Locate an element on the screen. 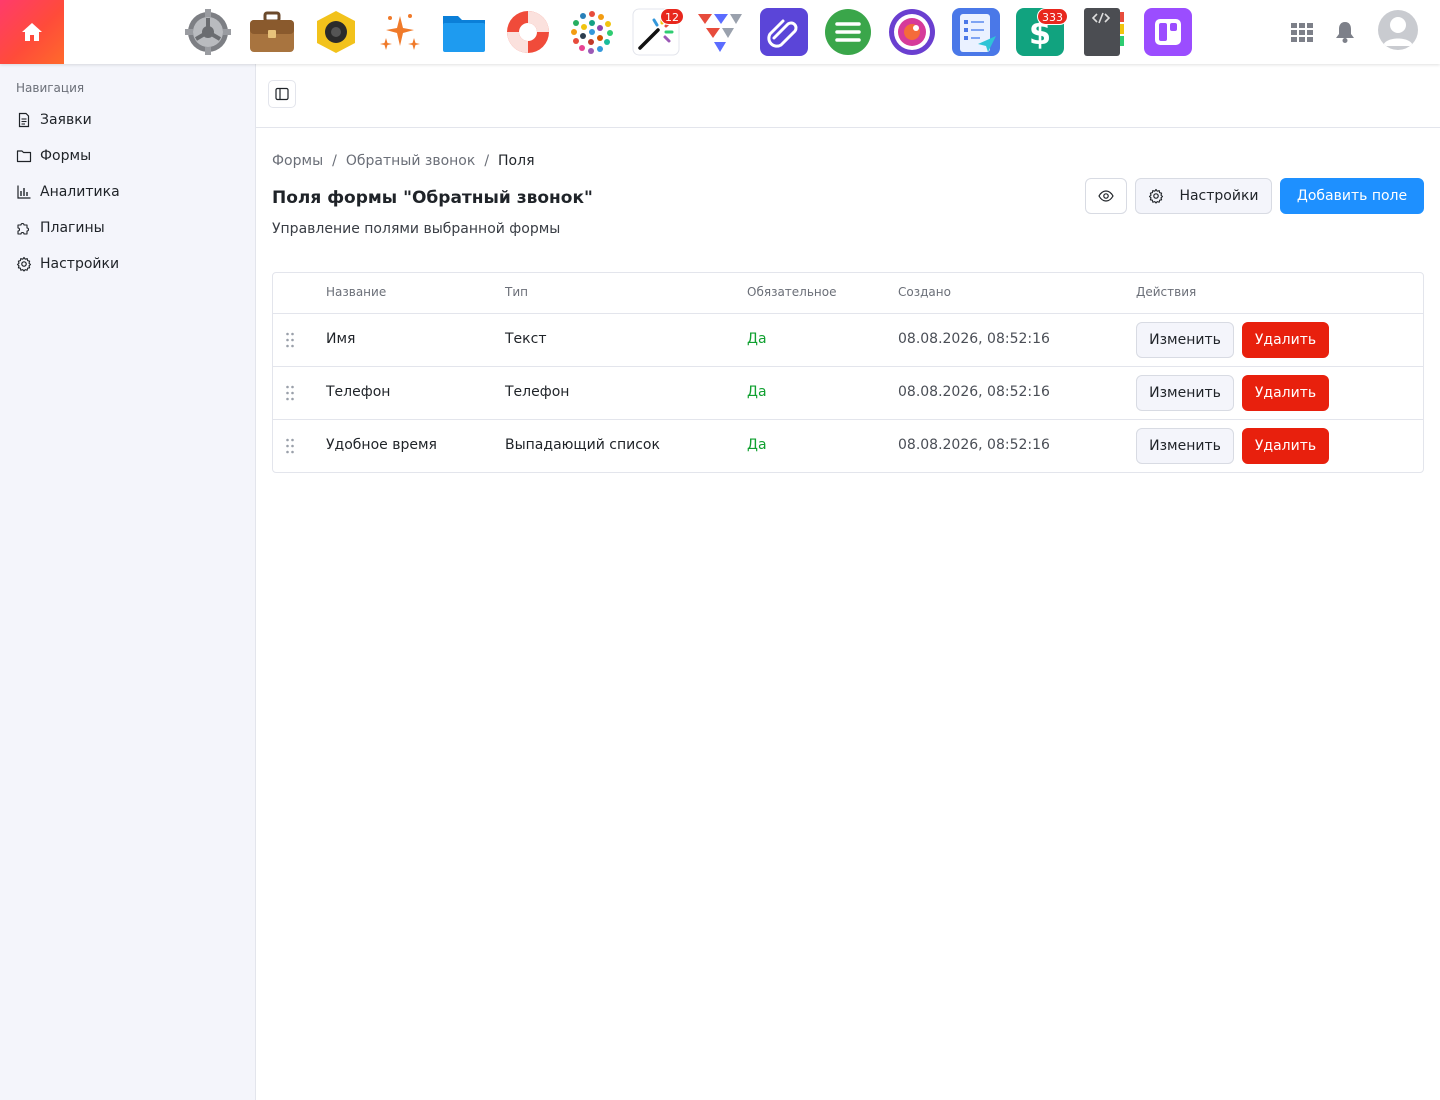  magic-wand-app-icon: 12 is located at coordinates (658, 32).